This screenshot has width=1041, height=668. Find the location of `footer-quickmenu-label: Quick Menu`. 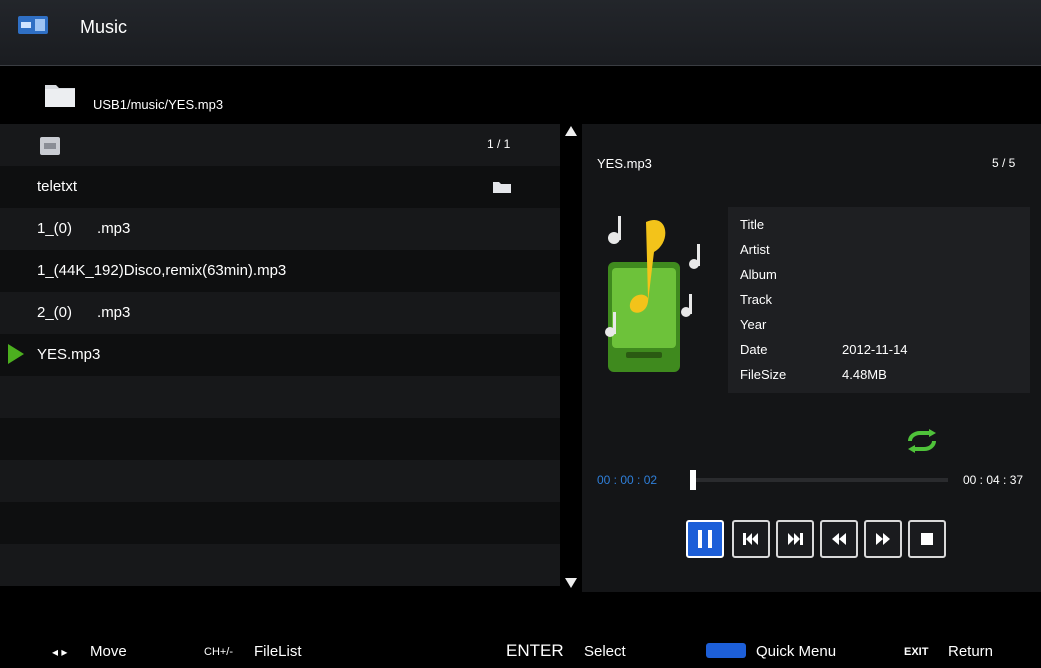

footer-quickmenu-label: Quick Menu is located at coordinates (796, 651).